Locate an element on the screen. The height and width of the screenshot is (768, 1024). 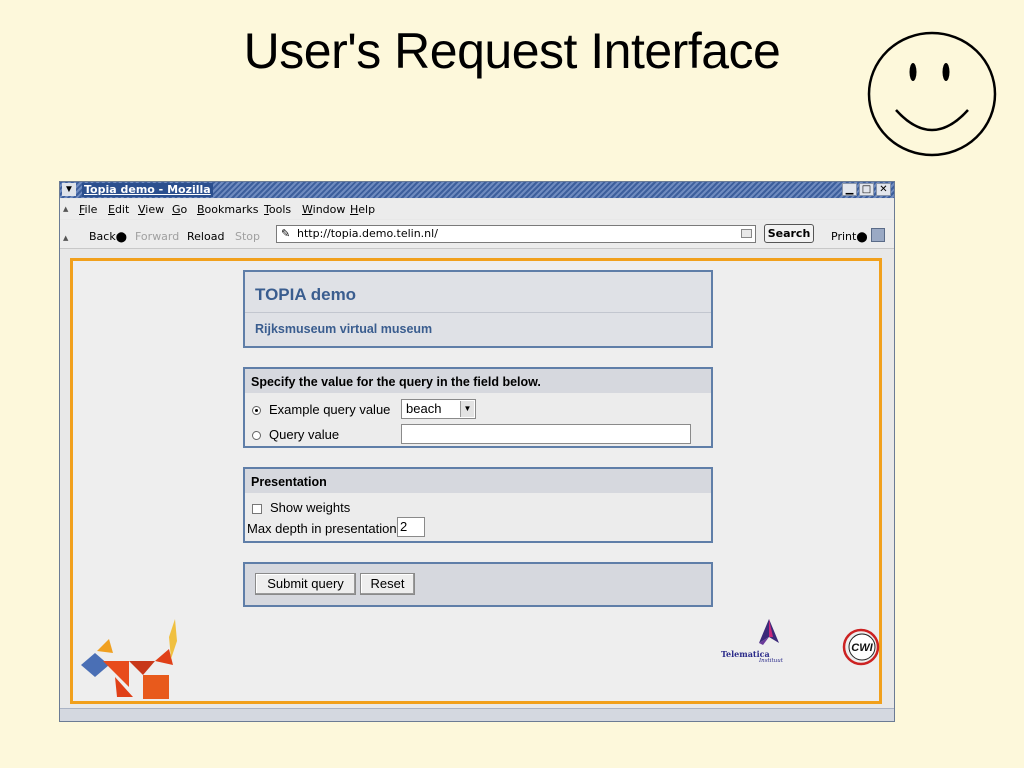
presentation-panel-header: Presentation is located at coordinates (478, 481).